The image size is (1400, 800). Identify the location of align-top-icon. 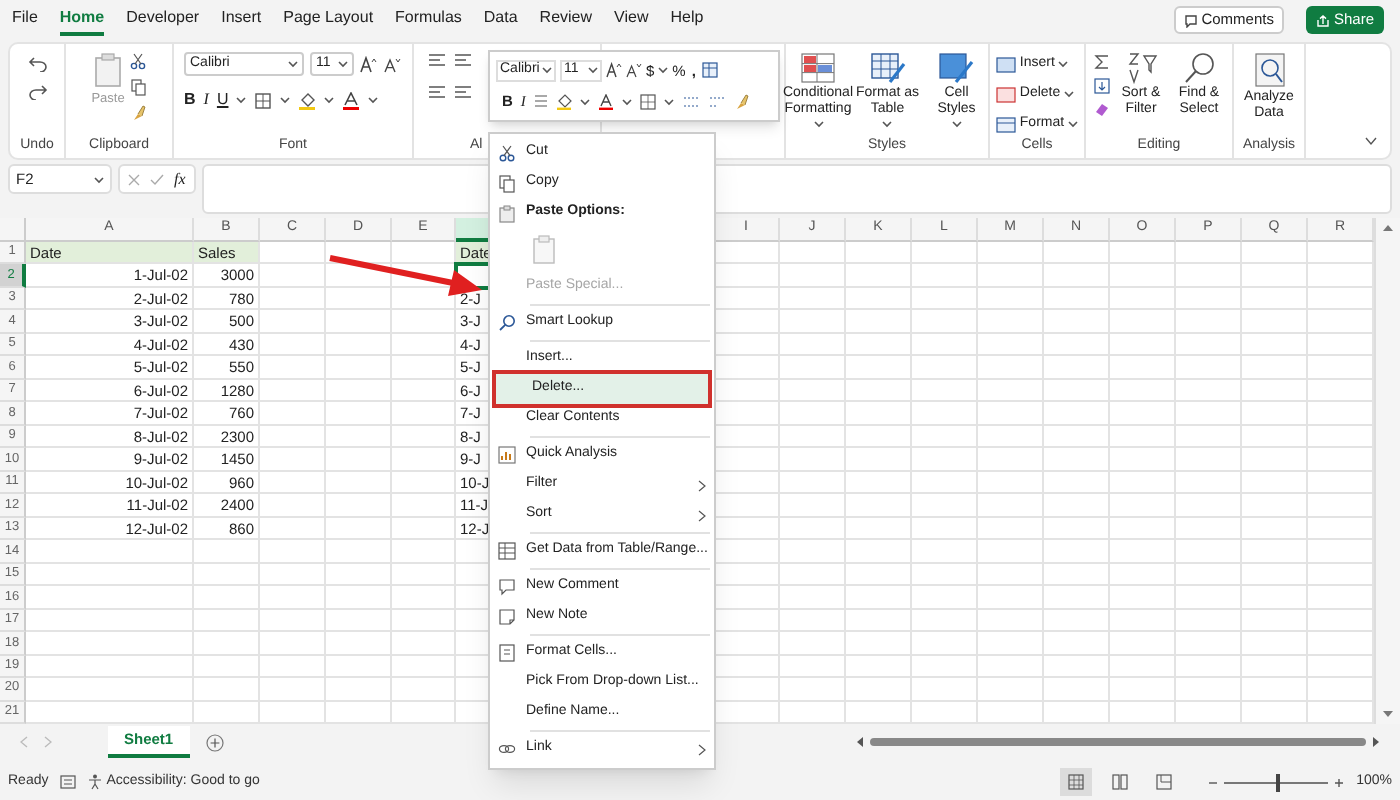
(436, 60).